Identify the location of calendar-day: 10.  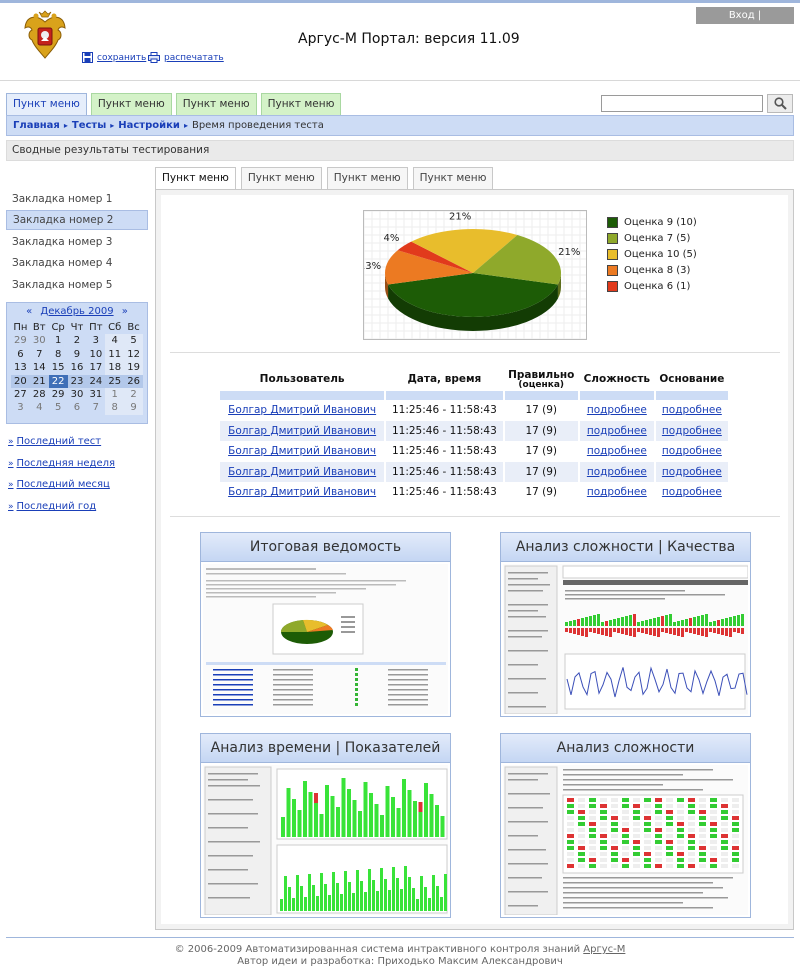
(95, 354).